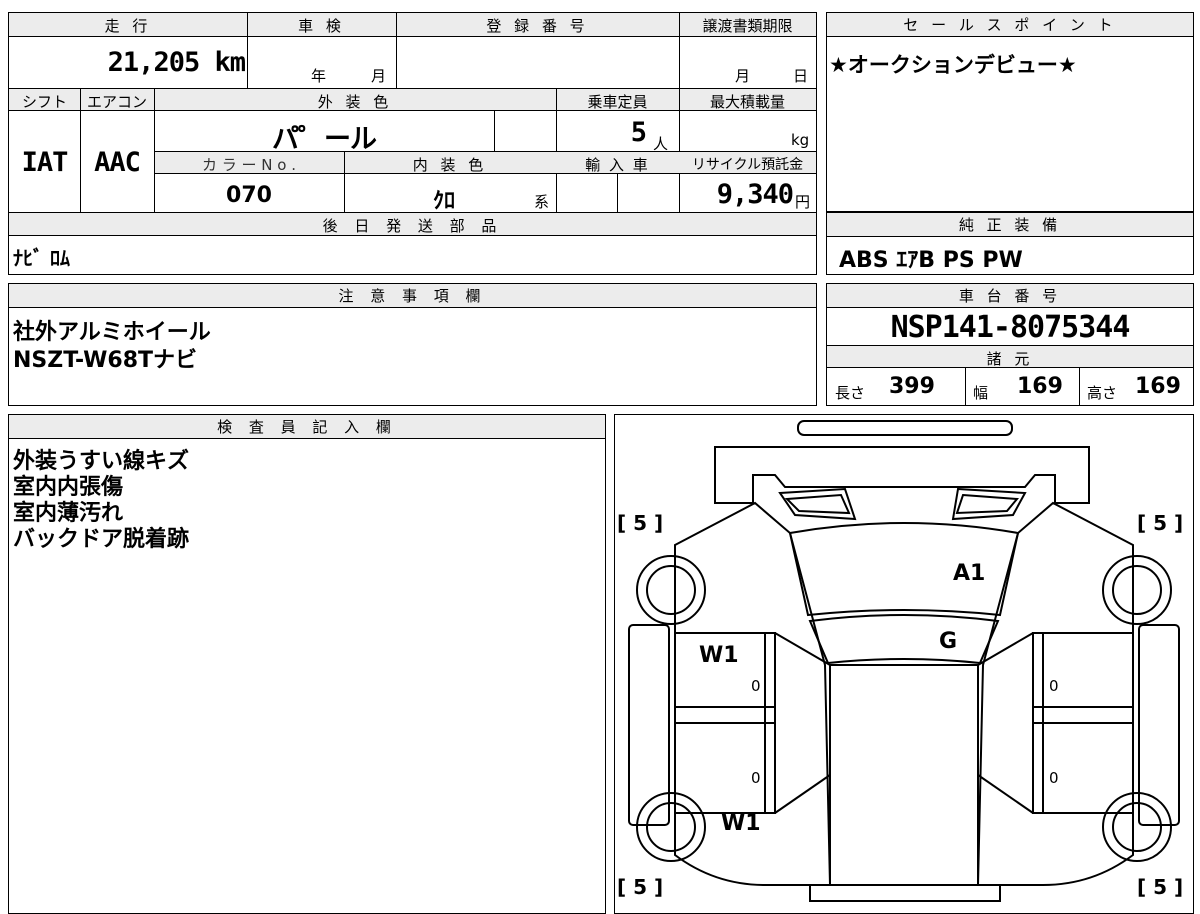  What do you see at coordinates (1010, 243) in the screenshot?
I see `standard-equipment-panel: 純 正 装 備 ABS ｴｱB PS PW` at bounding box center [1010, 243].